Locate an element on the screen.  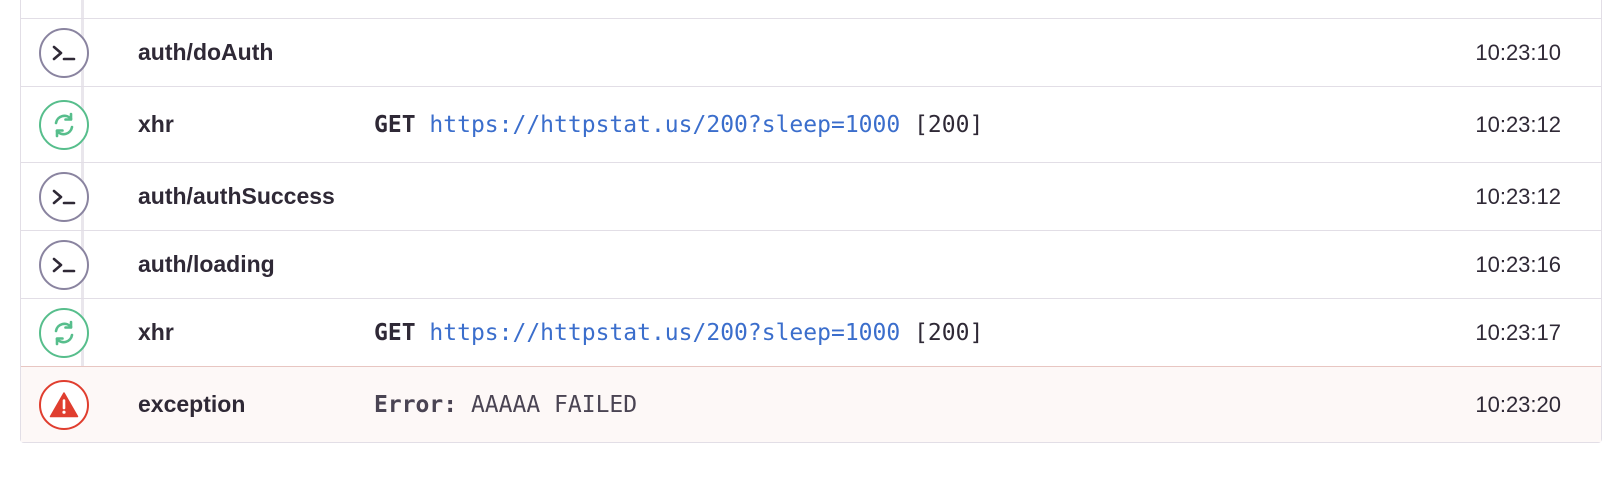
breadcrumb-time: 10:23:16 is located at coordinates (1518, 264).